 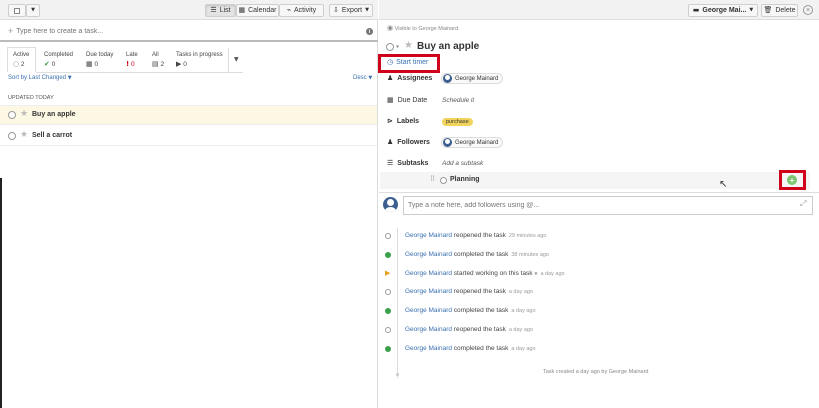 I want to click on mouse-cursor-icon: ↖, so click(x=723, y=184).